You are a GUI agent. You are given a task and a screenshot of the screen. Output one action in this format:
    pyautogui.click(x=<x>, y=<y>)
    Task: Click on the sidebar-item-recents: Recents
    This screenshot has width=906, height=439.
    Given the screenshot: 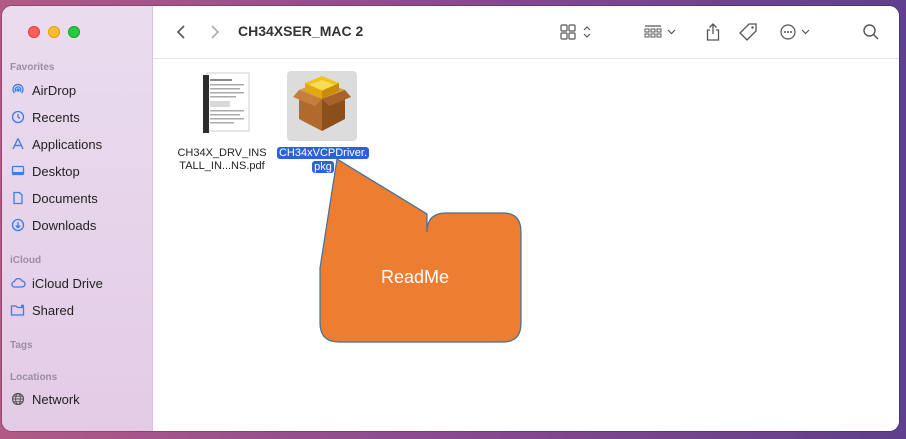 What is the action you would take?
    pyautogui.click(x=78, y=117)
    